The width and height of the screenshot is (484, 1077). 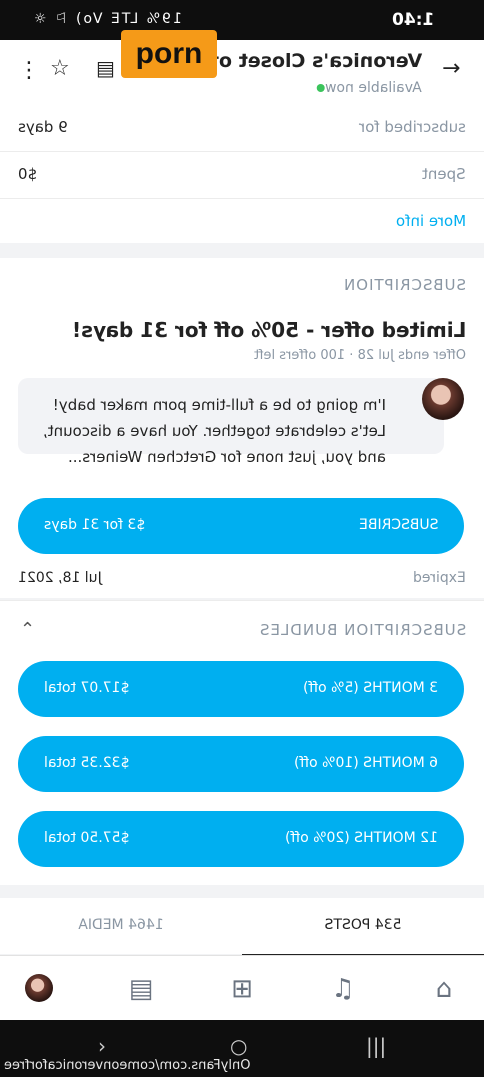 I want to click on subscription-heading: SUBSCRIPTION, so click(x=404, y=285).